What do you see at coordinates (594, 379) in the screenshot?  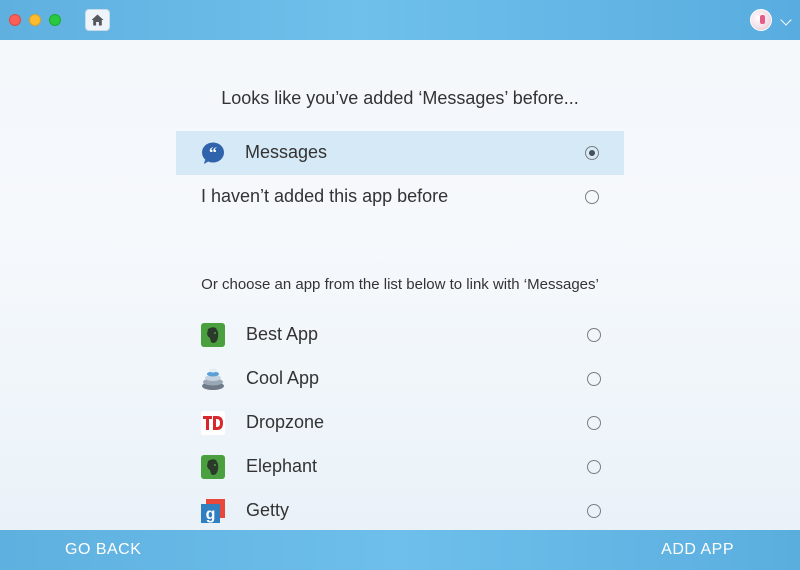 I see `radio-cool-app` at bounding box center [594, 379].